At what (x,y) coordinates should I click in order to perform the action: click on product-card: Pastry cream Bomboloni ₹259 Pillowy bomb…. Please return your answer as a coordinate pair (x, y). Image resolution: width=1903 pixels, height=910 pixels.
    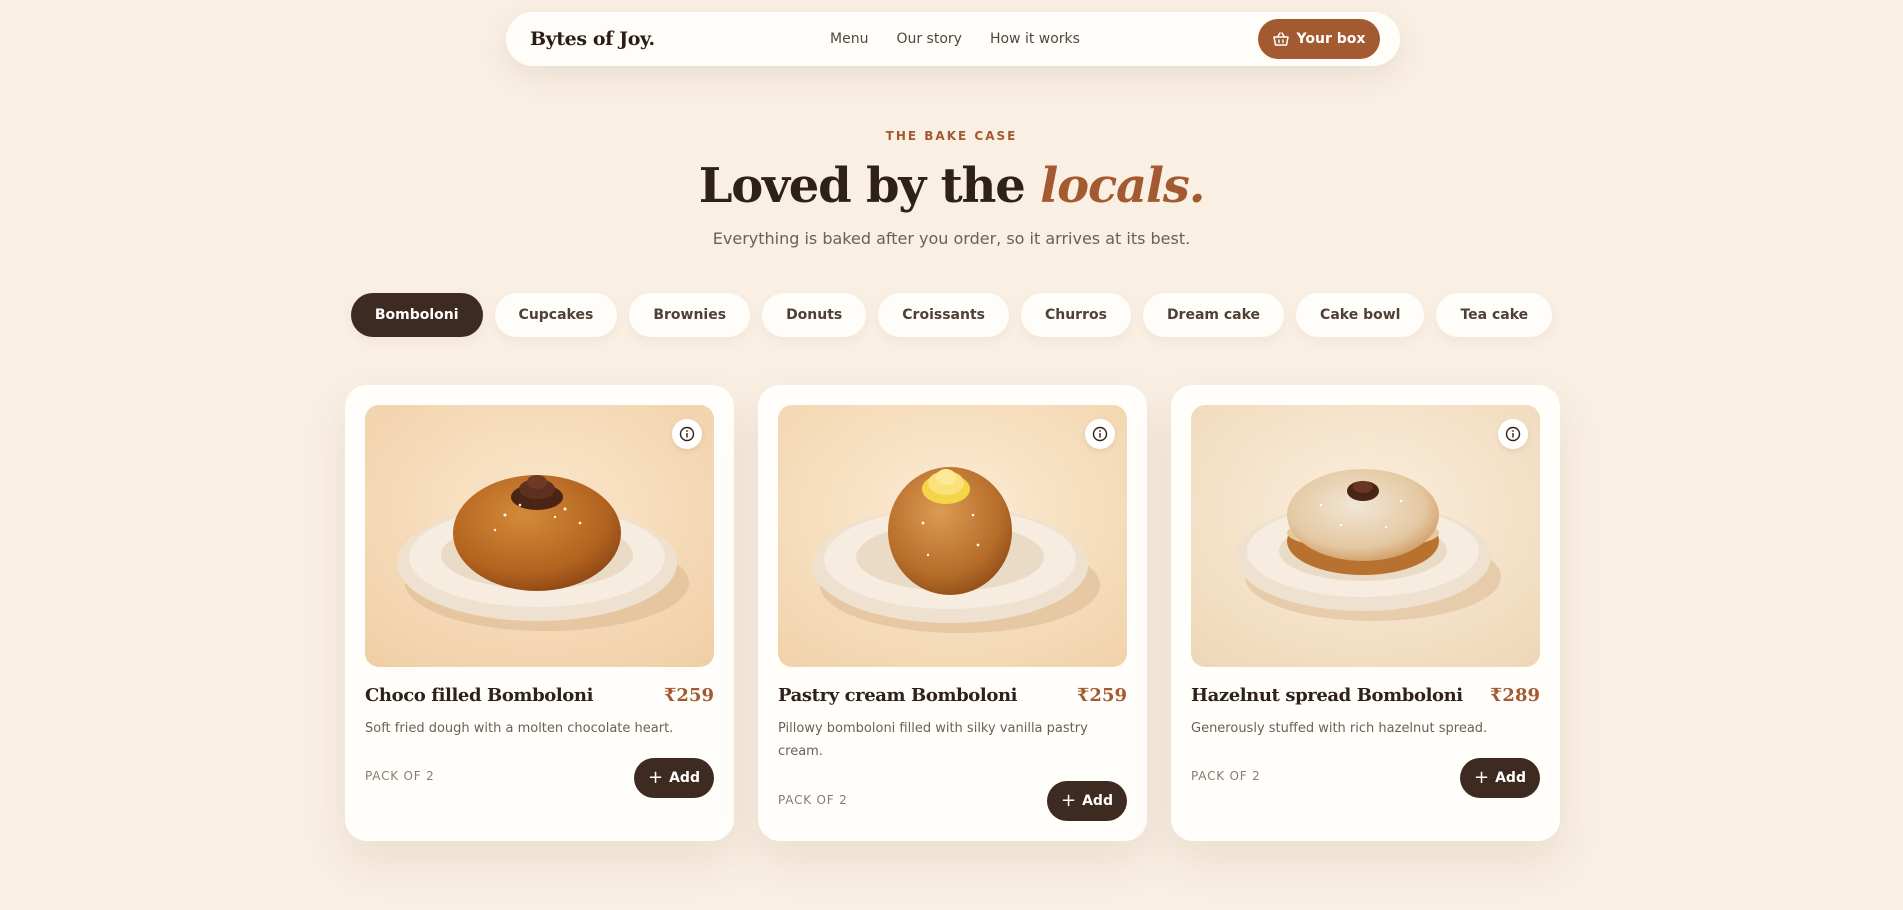
    Looking at the image, I should click on (952, 613).